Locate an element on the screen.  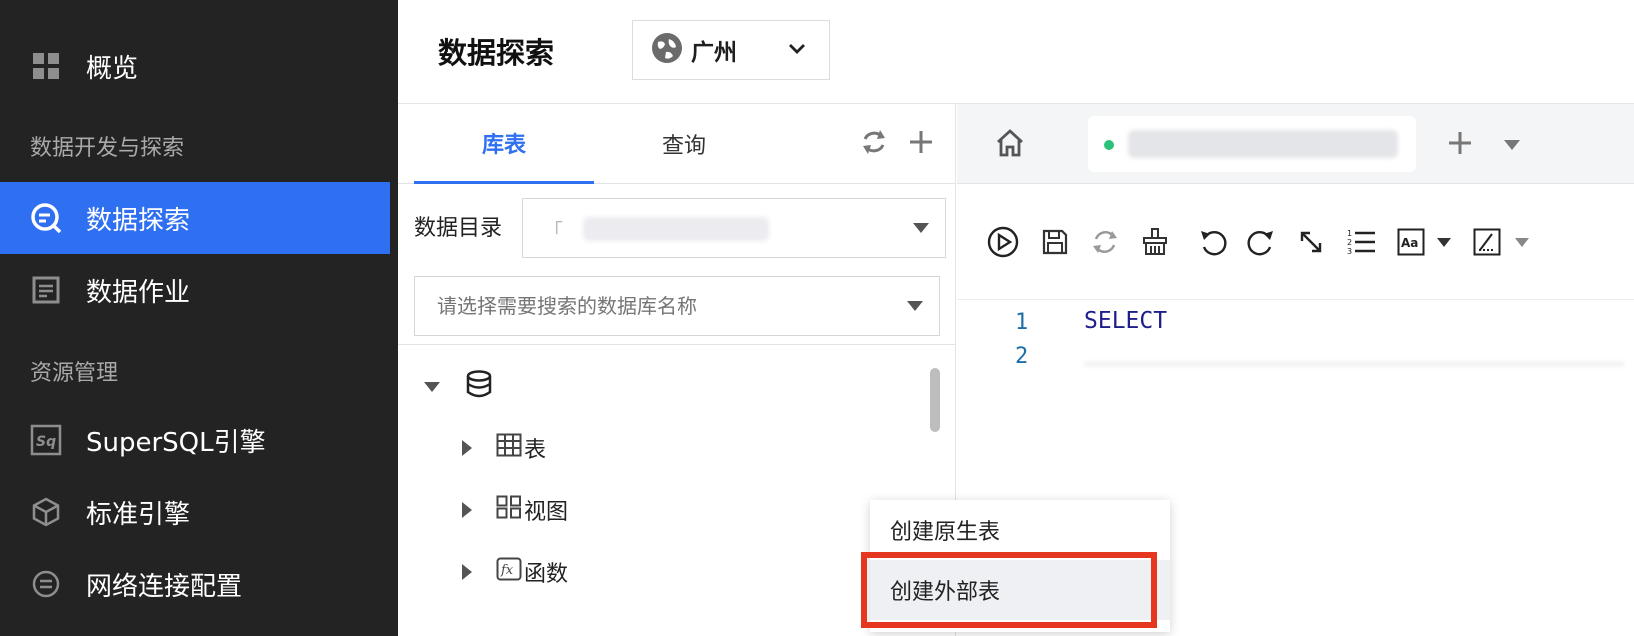
font-size-icon: Aa is located at coordinates (1411, 242).